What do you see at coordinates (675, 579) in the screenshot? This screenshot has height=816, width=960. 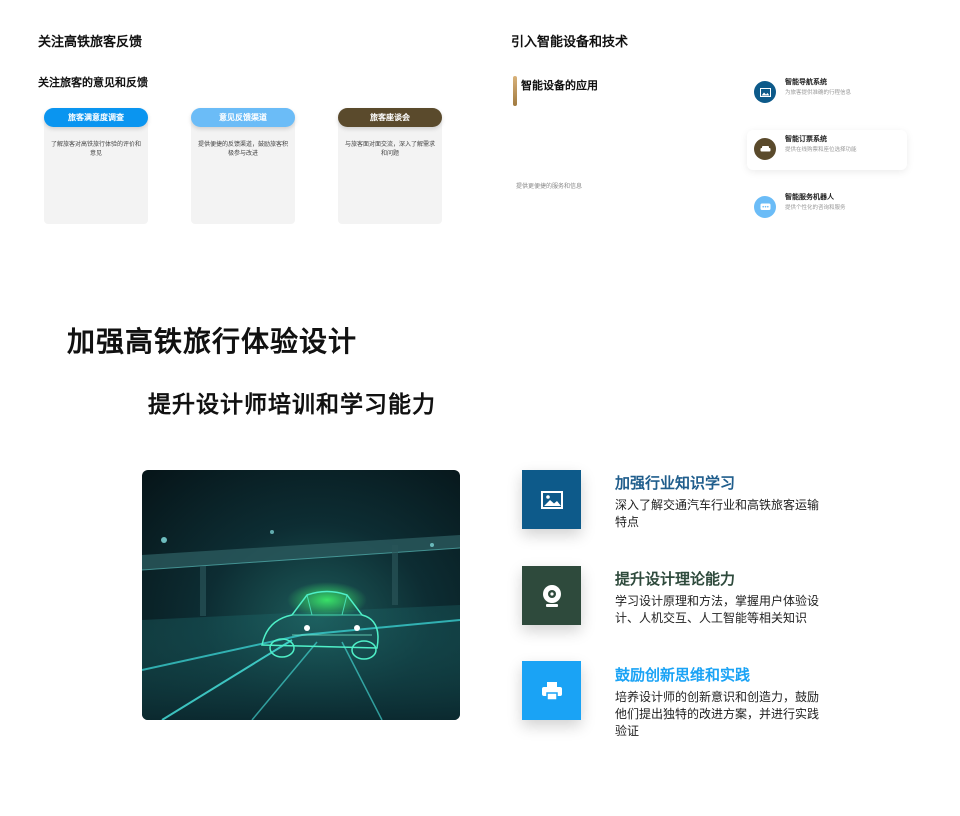 I see `feature-title-theory: 提升设计理论能力` at bounding box center [675, 579].